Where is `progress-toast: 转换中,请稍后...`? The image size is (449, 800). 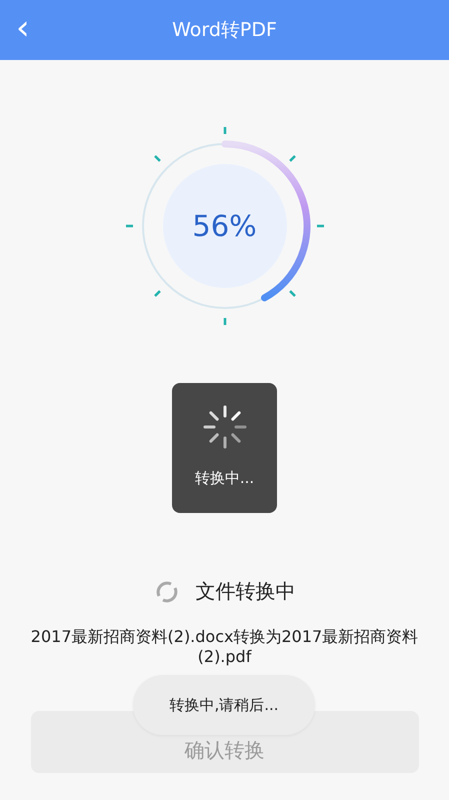 progress-toast: 转换中,请稍后... is located at coordinates (224, 705).